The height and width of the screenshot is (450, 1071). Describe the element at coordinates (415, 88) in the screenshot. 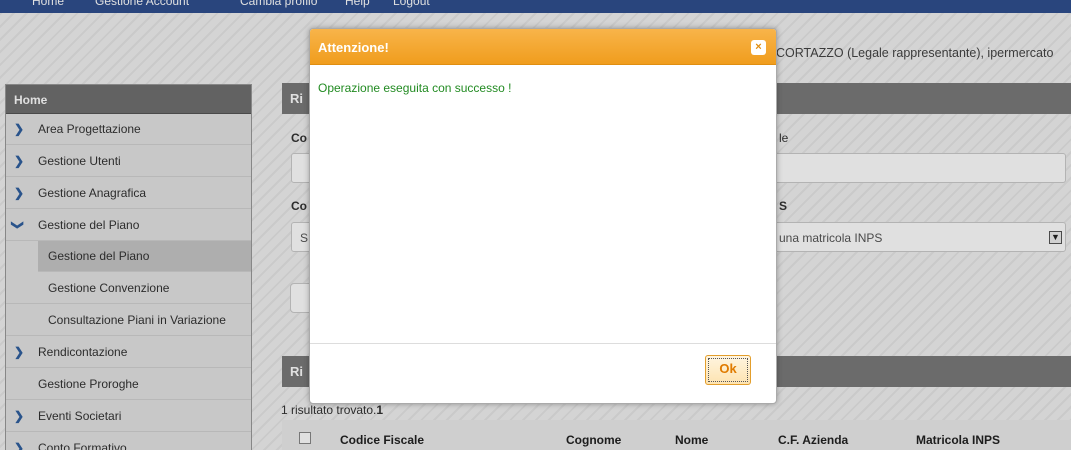

I see `dialog-message: Operazione eseguita con successo !` at that location.